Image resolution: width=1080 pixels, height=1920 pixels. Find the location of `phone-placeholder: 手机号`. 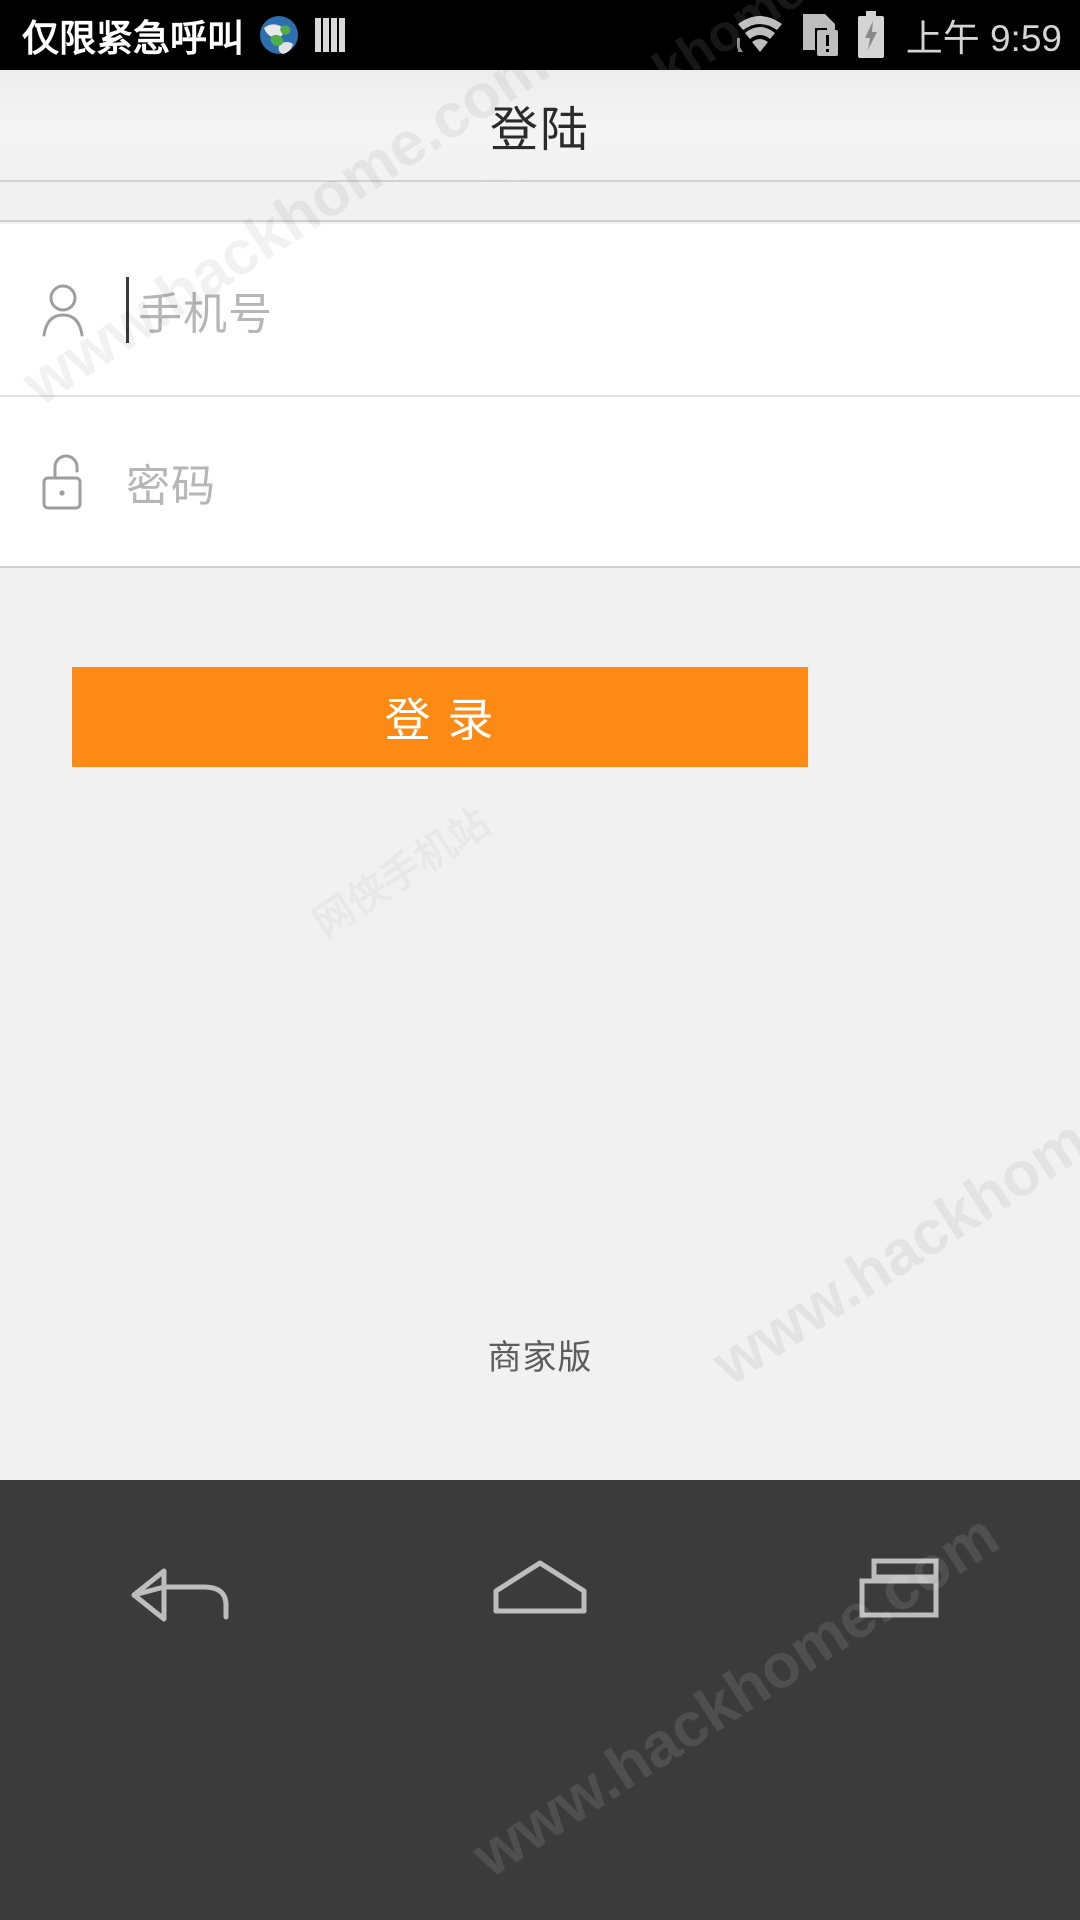

phone-placeholder: 手机号 is located at coordinates (205, 314).